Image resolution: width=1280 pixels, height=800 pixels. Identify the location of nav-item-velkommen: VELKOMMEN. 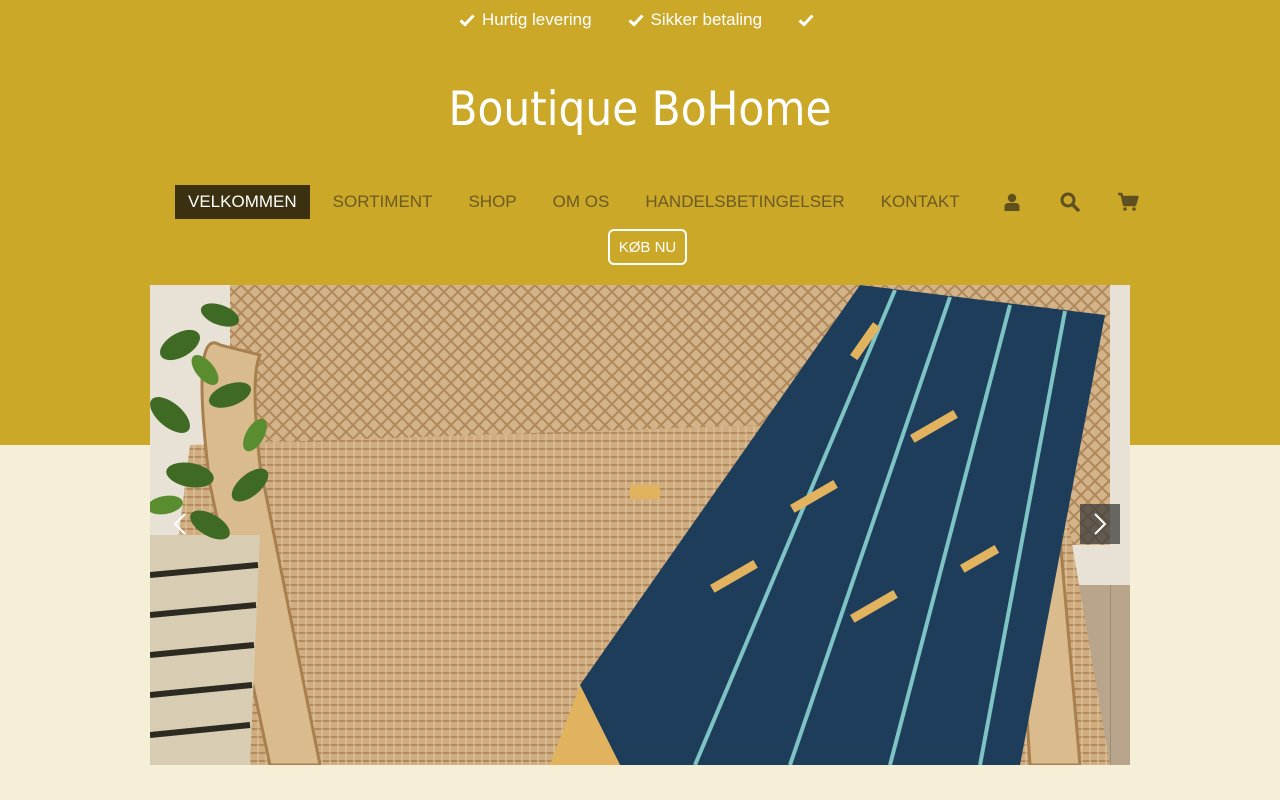
(242, 202).